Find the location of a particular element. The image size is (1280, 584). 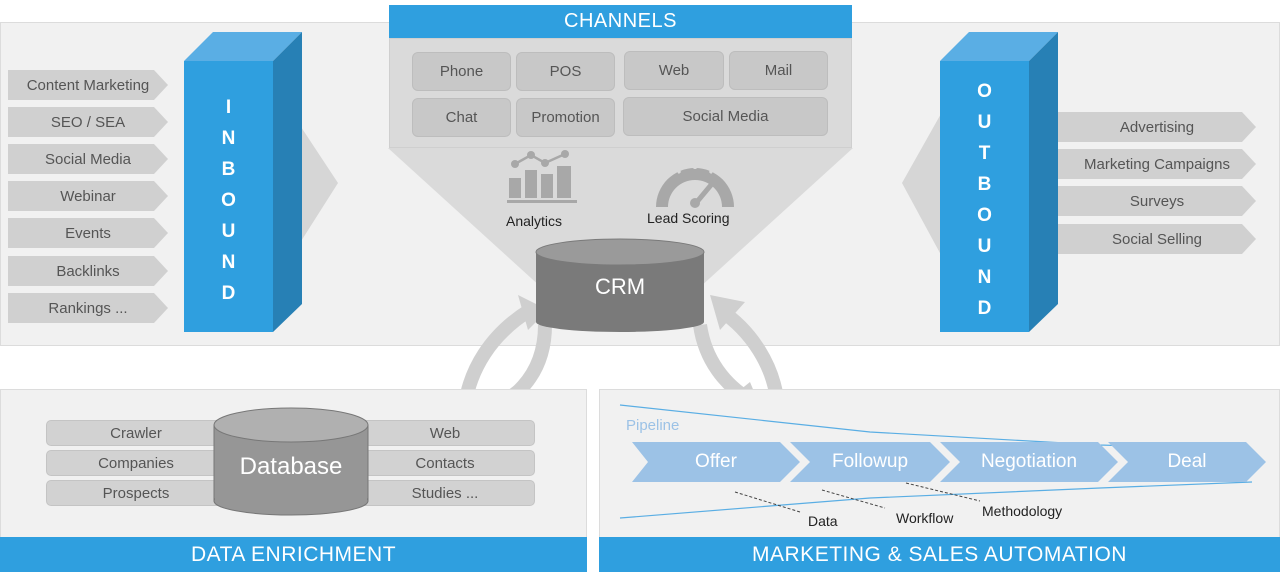

channel-item-web: Web is located at coordinates (674, 70).